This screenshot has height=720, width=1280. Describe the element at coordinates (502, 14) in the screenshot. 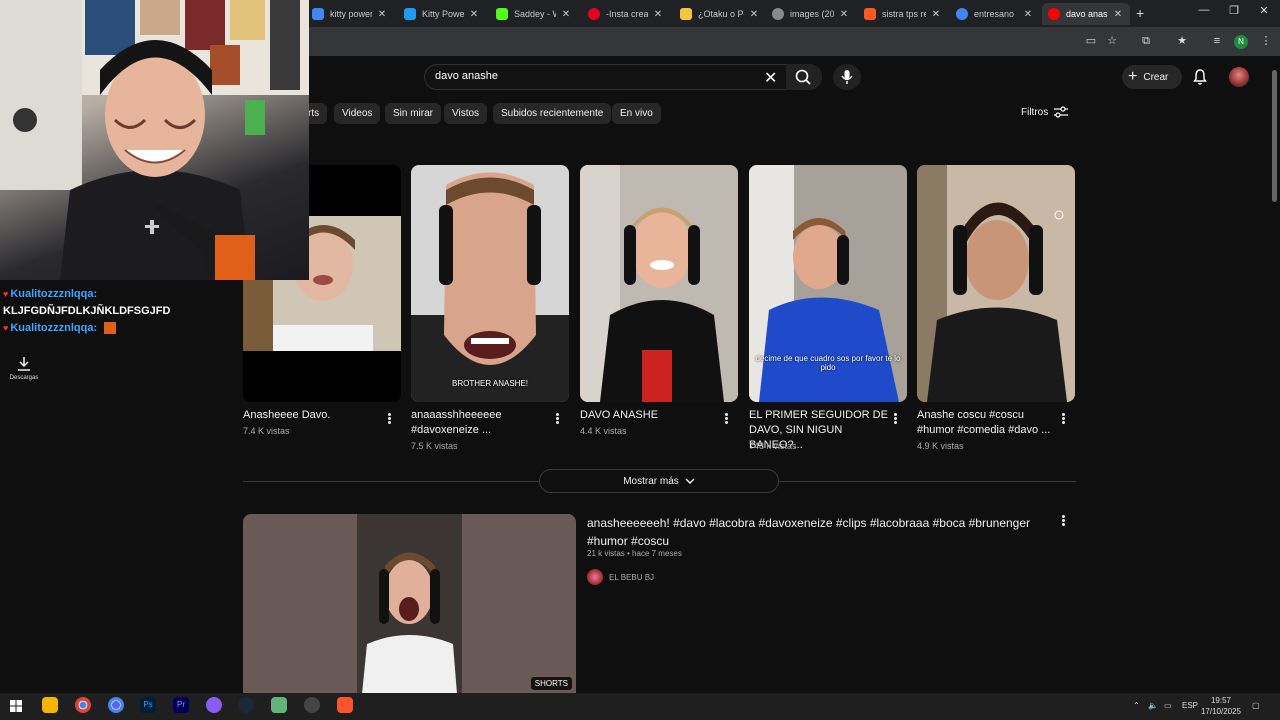

I see `kick-icon` at that location.